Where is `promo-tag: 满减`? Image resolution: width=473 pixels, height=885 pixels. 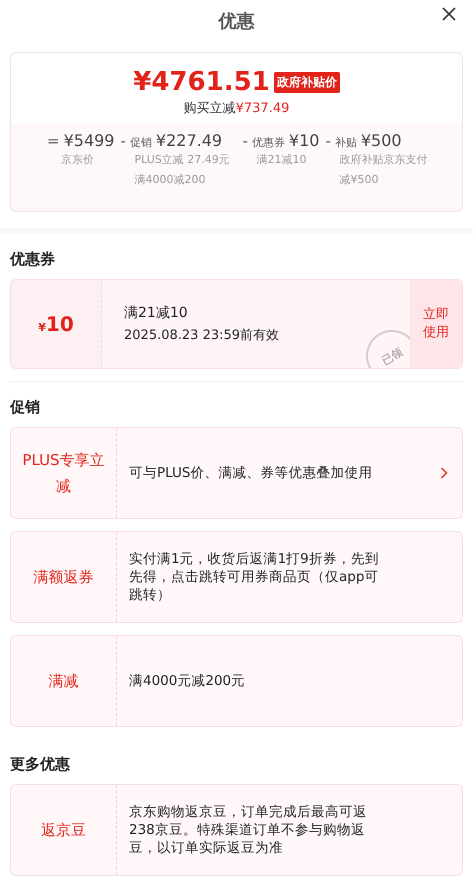 promo-tag: 满减 is located at coordinates (64, 681).